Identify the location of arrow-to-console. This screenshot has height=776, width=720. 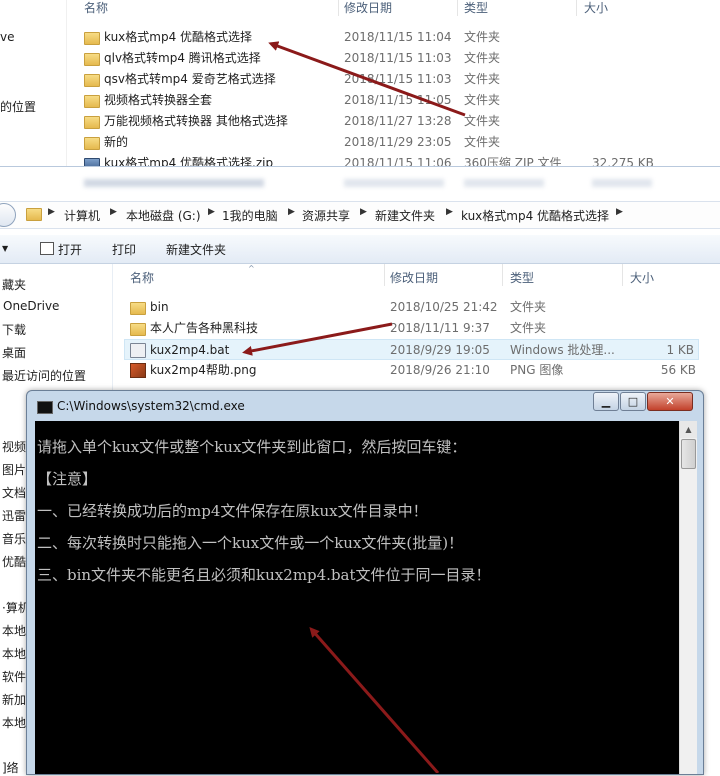
(374, 699).